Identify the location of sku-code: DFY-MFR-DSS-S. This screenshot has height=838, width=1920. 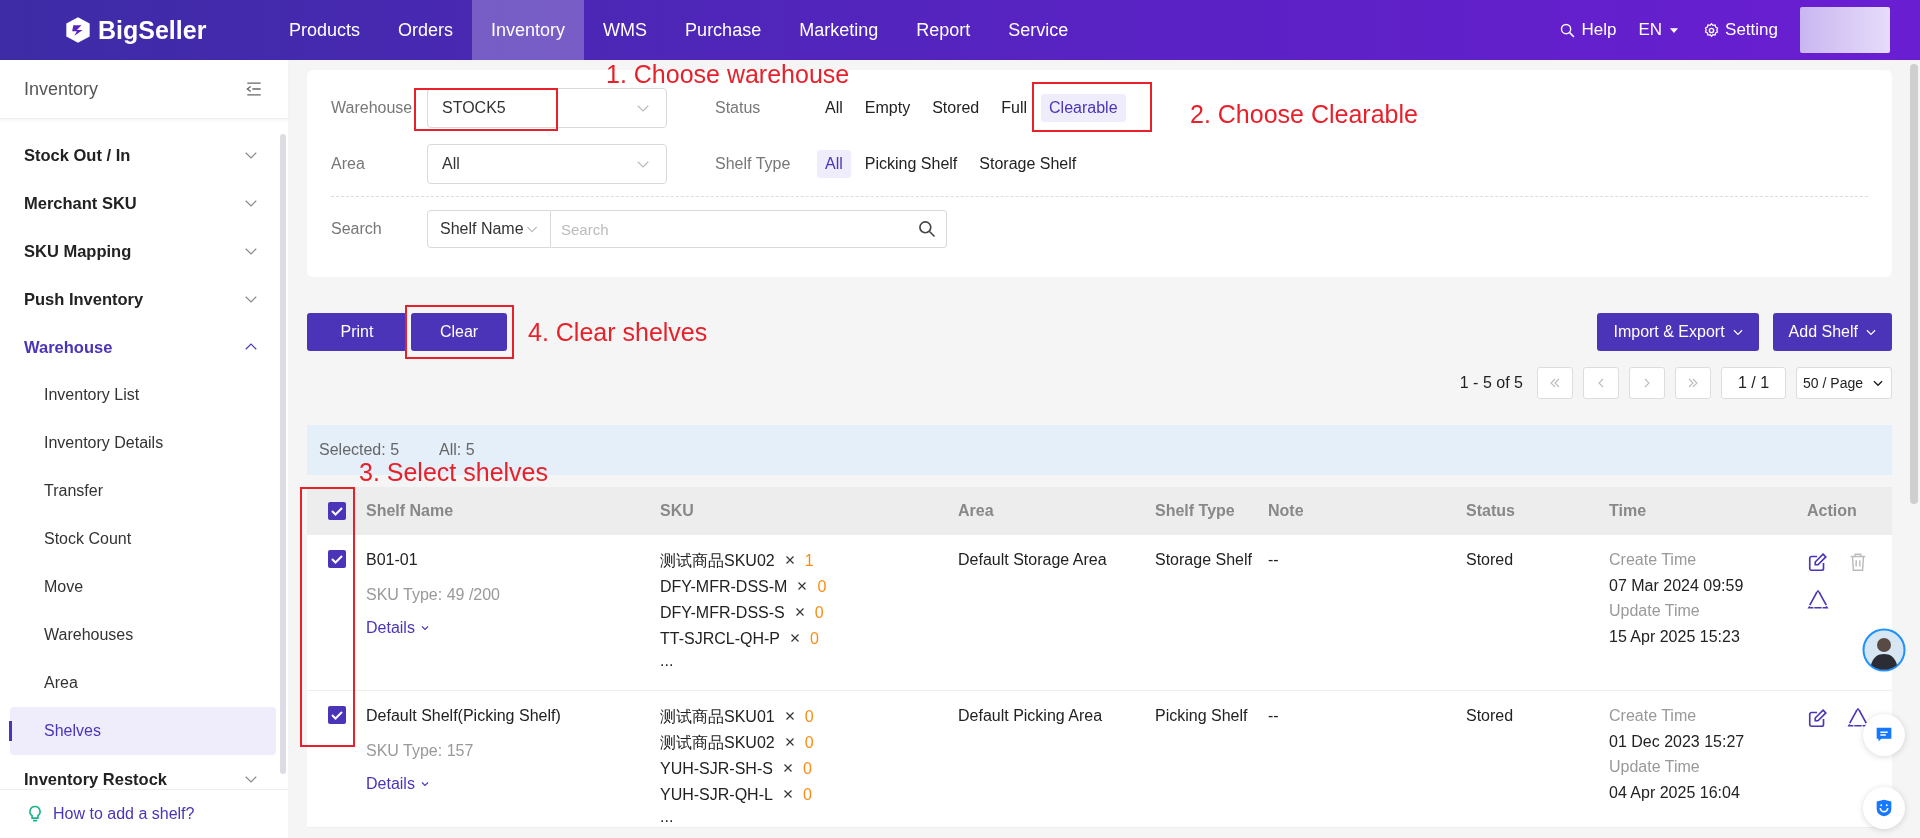
(722, 612).